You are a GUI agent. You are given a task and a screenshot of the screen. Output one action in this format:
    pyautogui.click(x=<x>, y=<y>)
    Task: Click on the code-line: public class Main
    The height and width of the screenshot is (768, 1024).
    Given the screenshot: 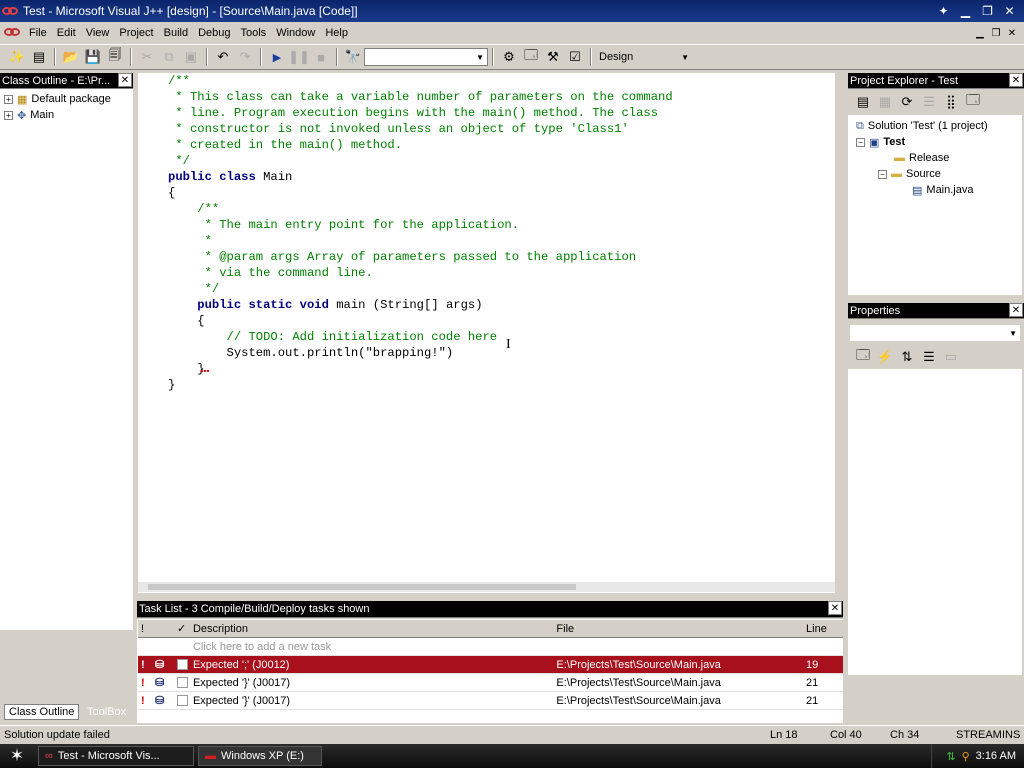 What is the action you would take?
    pyautogui.click(x=420, y=177)
    